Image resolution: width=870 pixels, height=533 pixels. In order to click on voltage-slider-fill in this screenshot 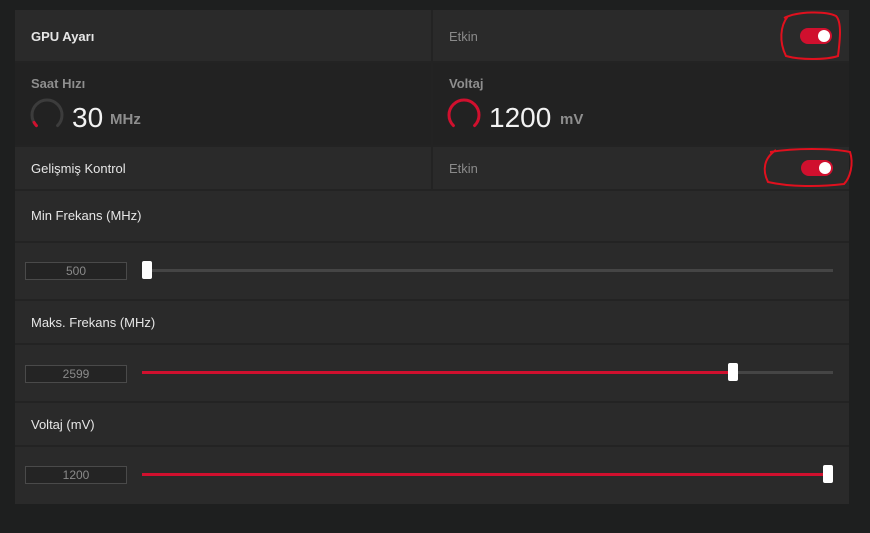, I will do `click(487, 474)`.